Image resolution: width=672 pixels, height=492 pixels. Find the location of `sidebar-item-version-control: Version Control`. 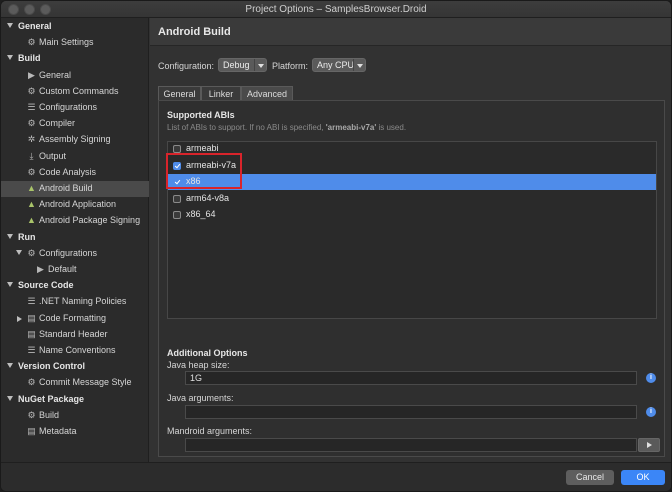

sidebar-item-version-control: Version Control is located at coordinates (75, 367).